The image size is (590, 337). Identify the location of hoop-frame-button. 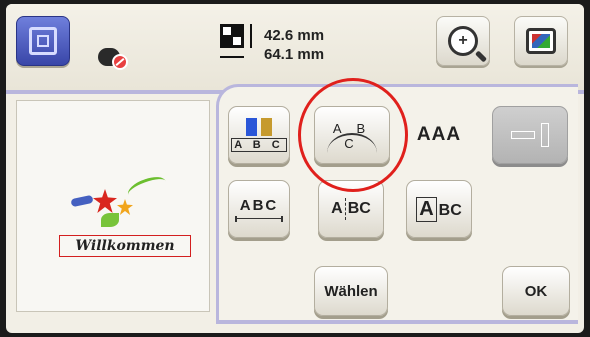
(43, 41).